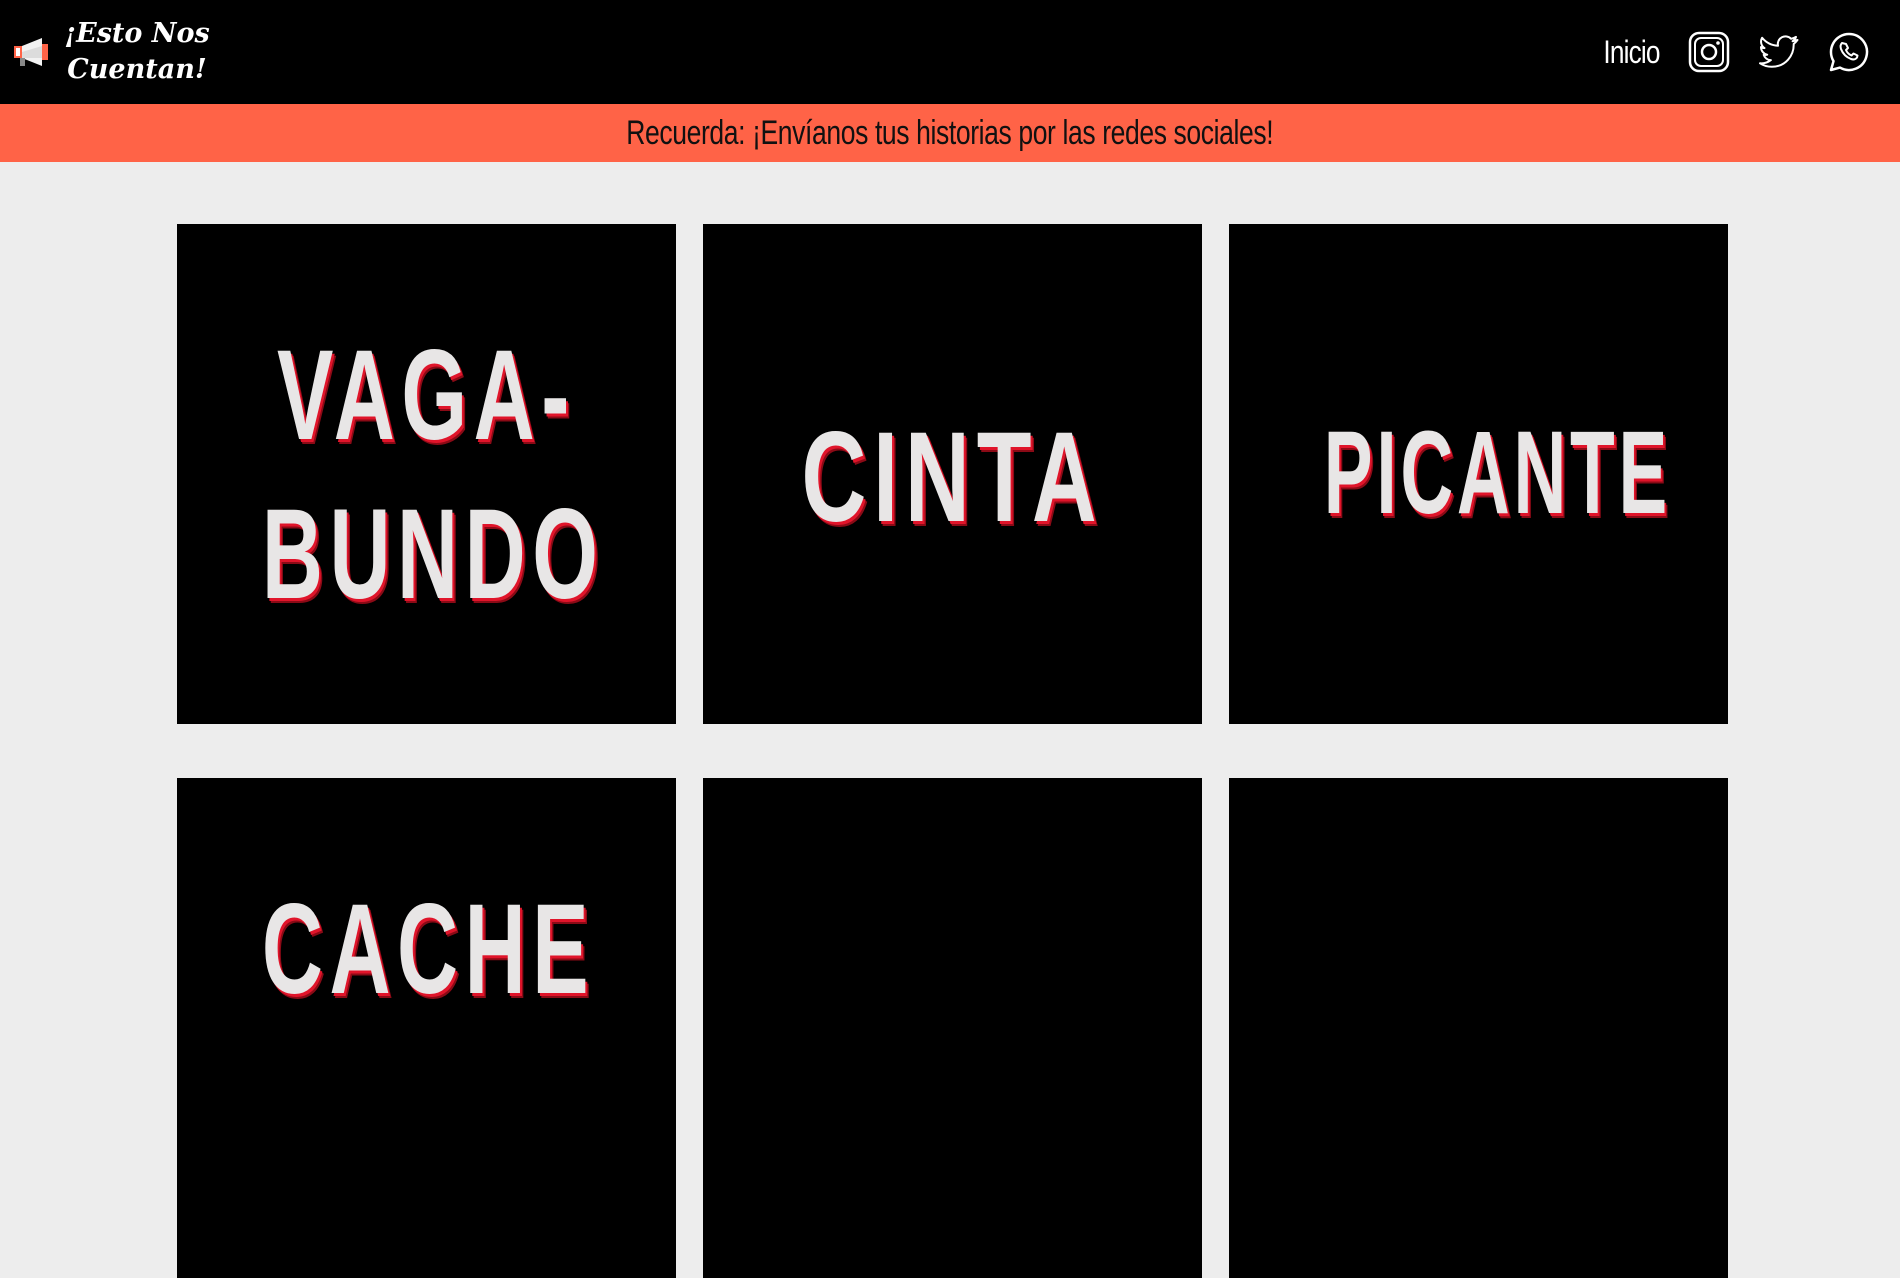 Image resolution: width=1900 pixels, height=1278 pixels. I want to click on whatsapp-icon, so click(1849, 52).